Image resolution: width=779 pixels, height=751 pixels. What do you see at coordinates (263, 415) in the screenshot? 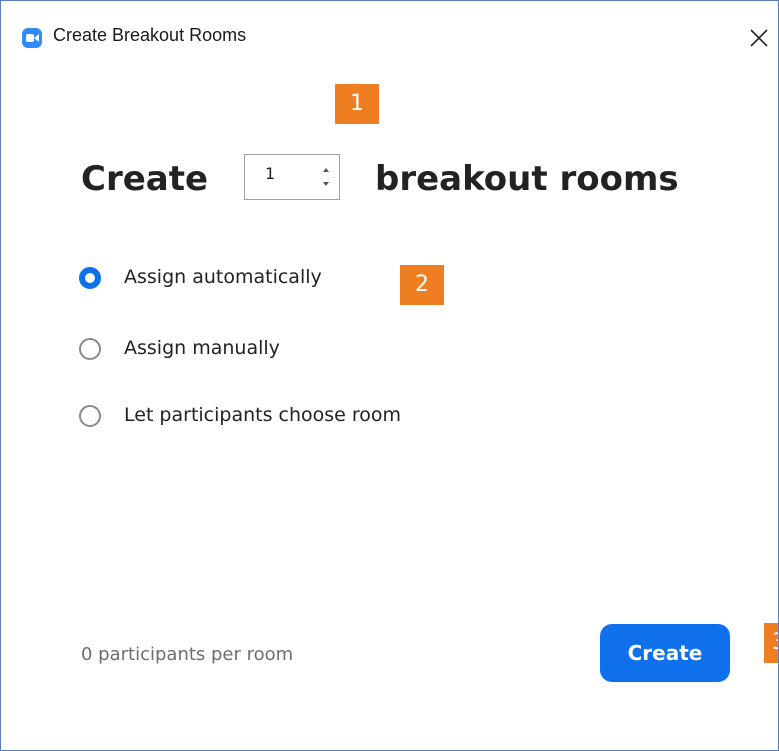
I see `option-label: Let participants choose room` at bounding box center [263, 415].